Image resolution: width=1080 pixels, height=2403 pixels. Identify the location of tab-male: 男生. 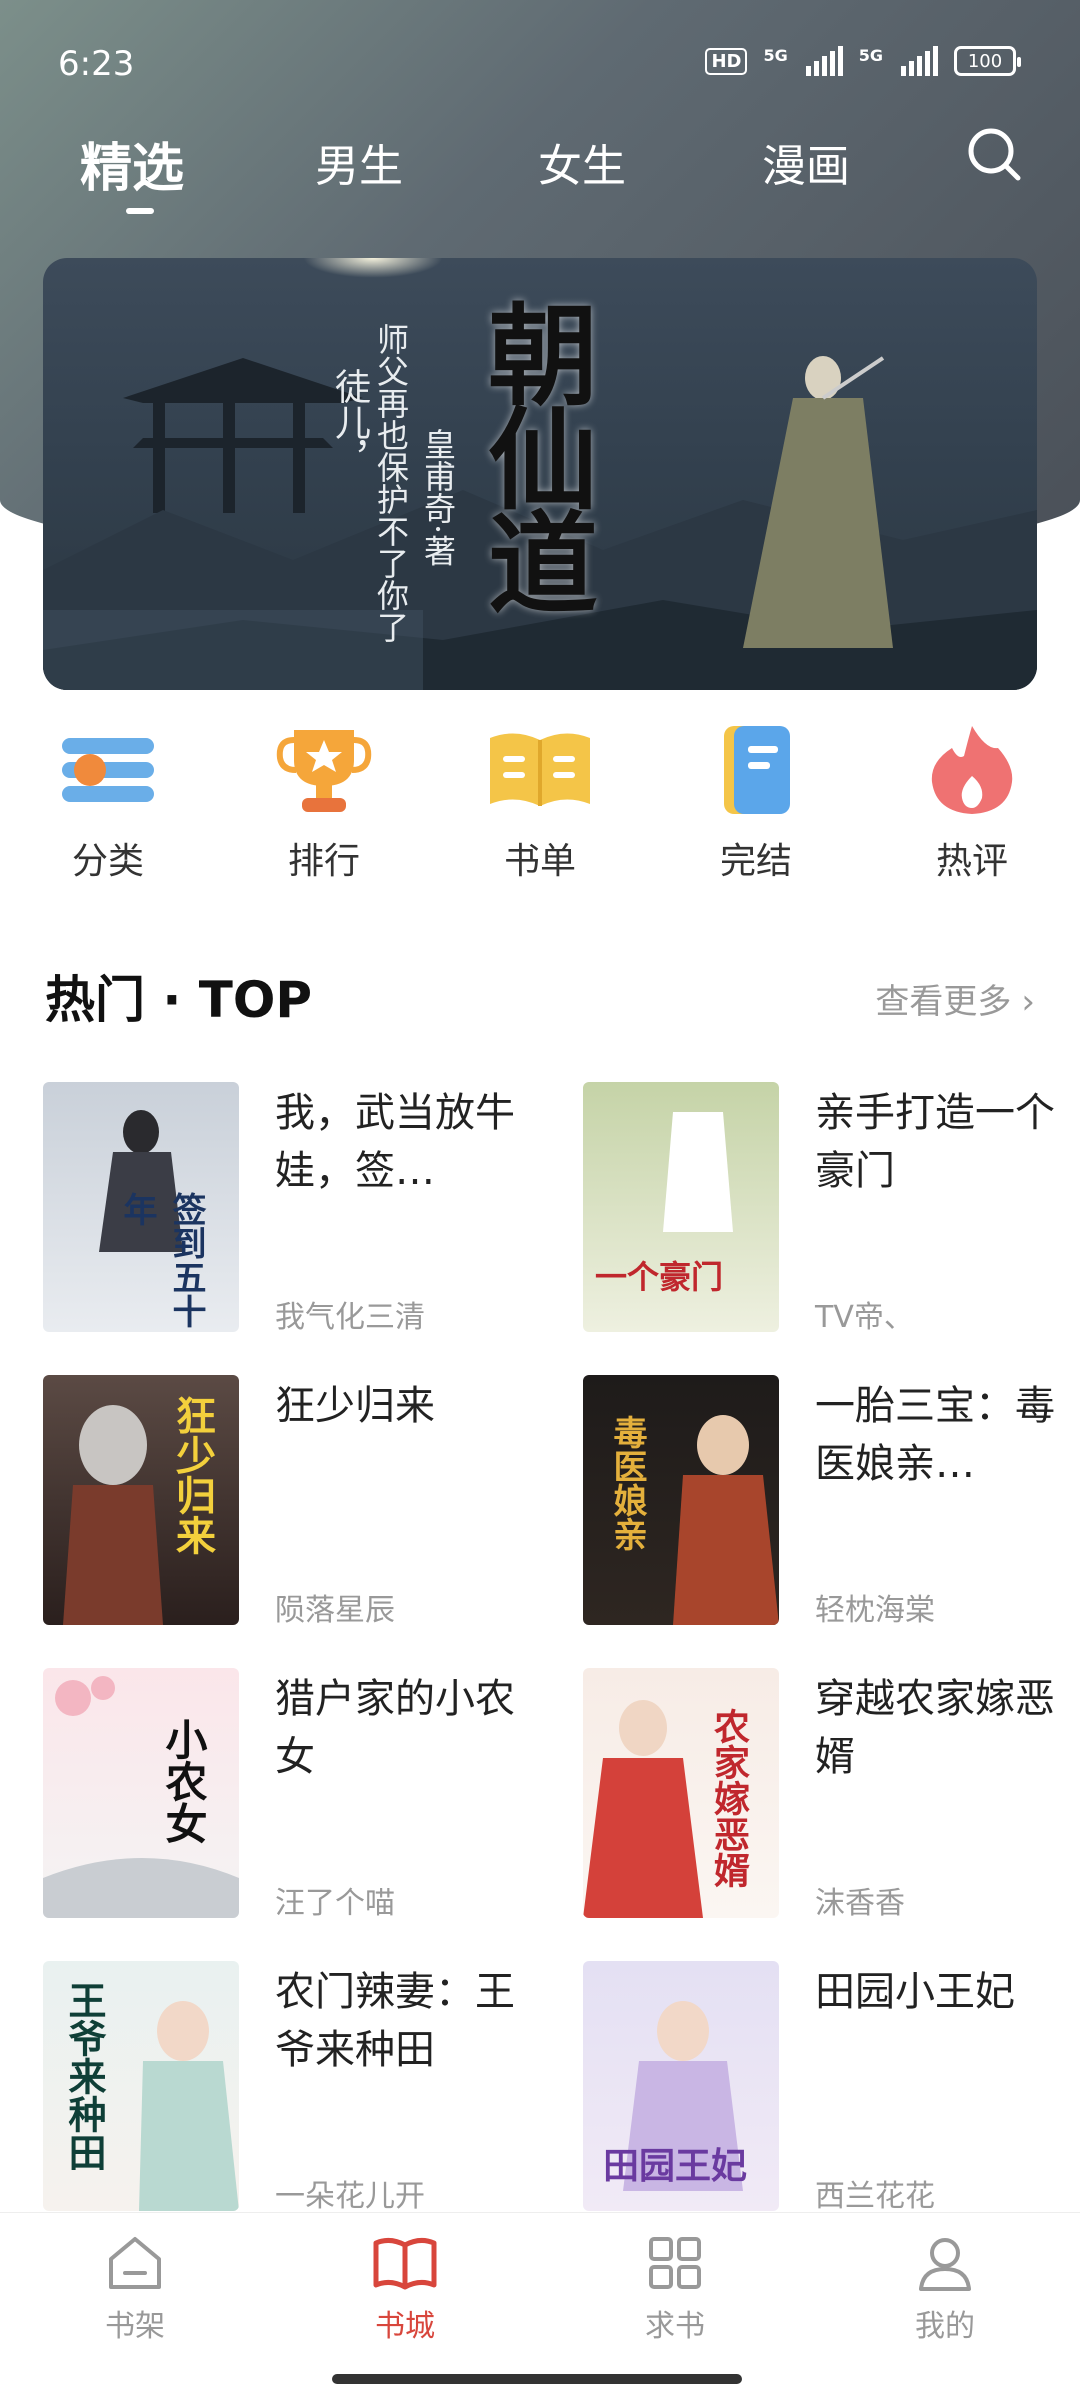
(359, 162).